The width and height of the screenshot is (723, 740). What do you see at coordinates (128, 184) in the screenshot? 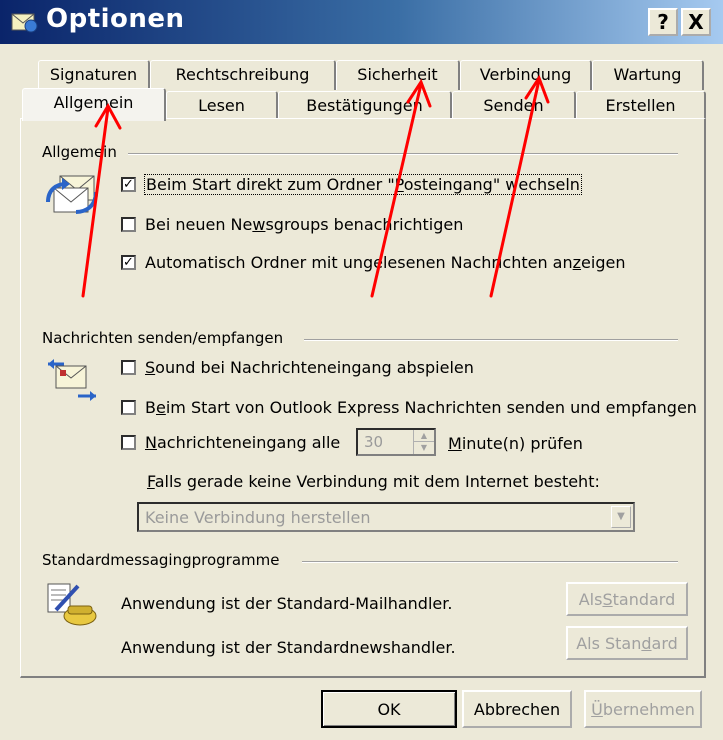
I see `checkbox-start-inbox` at bounding box center [128, 184].